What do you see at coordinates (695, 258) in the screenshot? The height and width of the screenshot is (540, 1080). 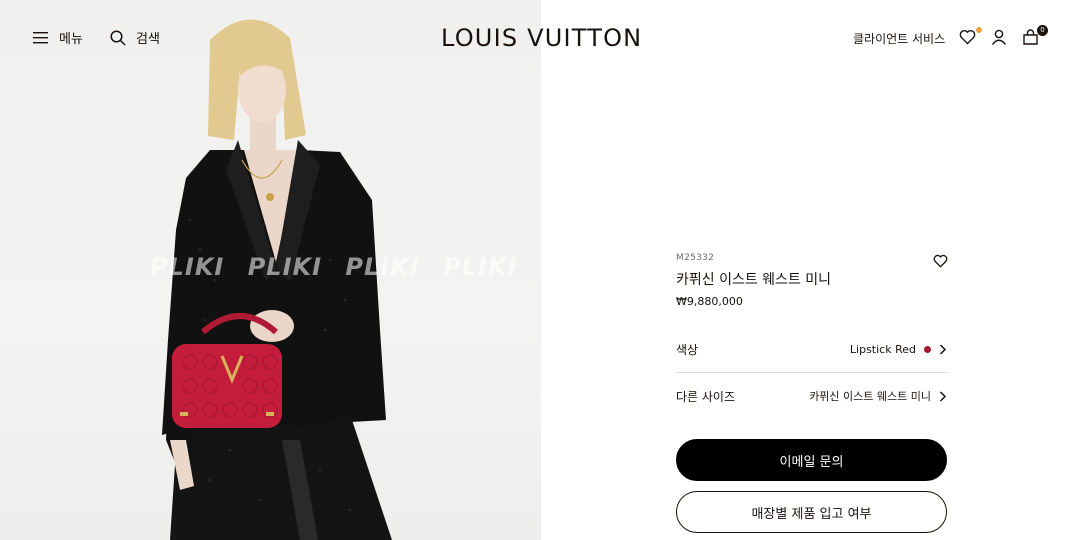 I see `product-sku: M25332` at bounding box center [695, 258].